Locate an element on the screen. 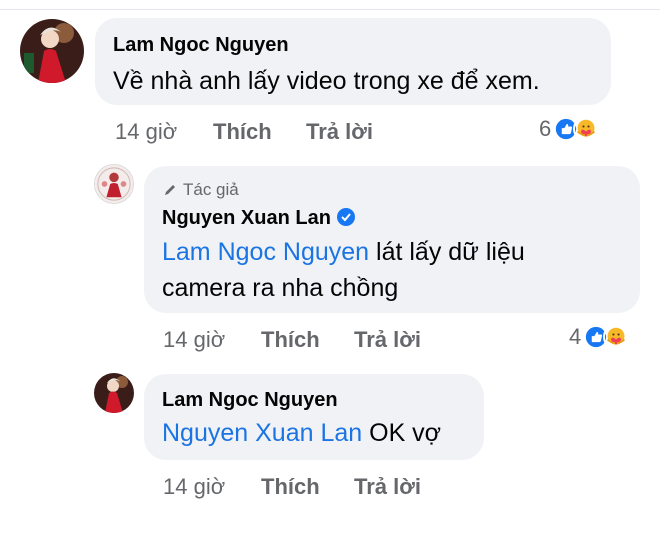 The width and height of the screenshot is (660, 552). comment-text-body: OK vợ is located at coordinates (402, 433).